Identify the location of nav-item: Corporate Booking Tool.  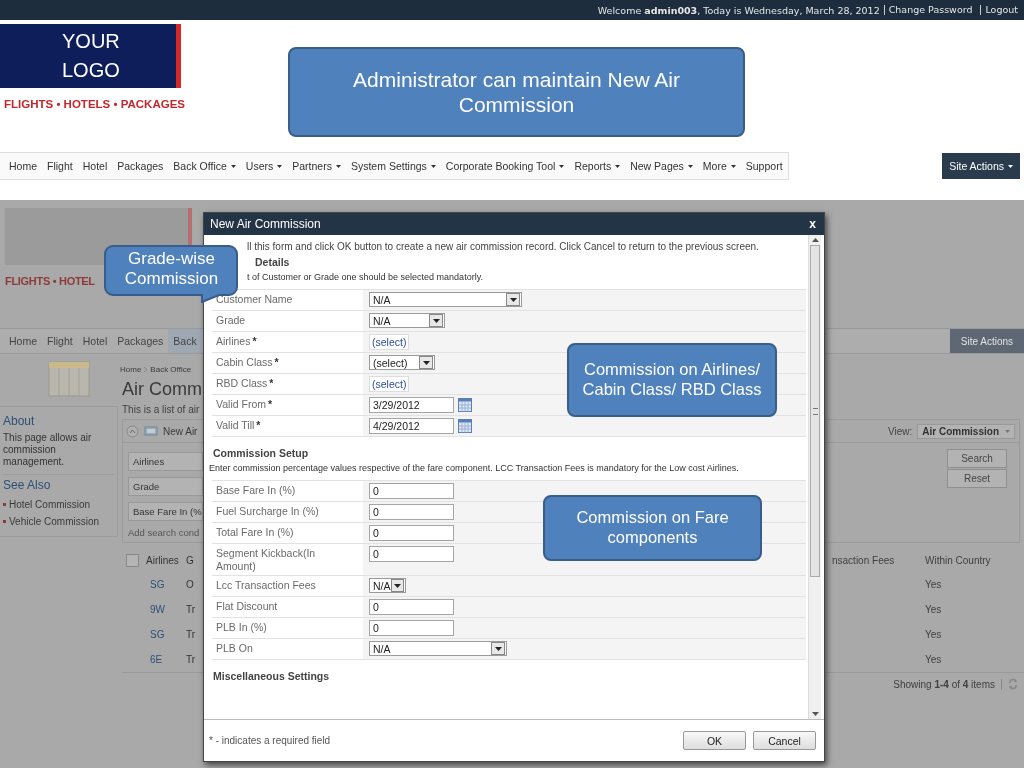
(505, 166).